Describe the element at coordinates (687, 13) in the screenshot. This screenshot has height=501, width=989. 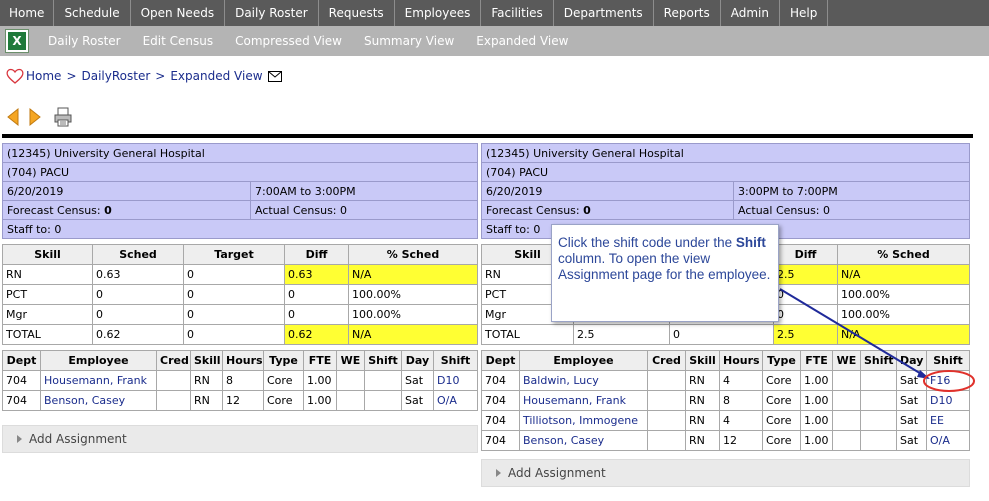
I see `nav-reports: Reports` at that location.